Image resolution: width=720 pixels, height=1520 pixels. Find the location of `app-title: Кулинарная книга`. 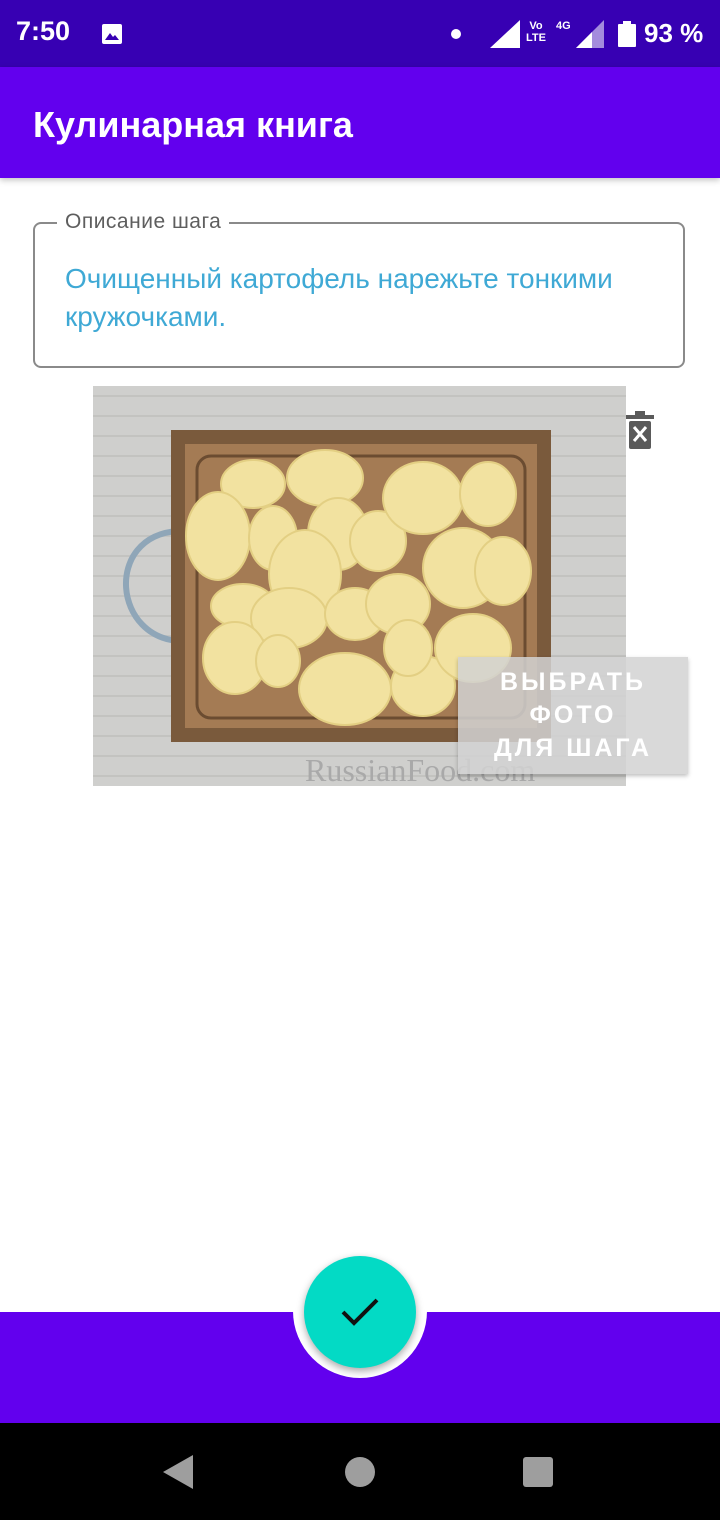

app-title: Кулинарная книга is located at coordinates (193, 124).